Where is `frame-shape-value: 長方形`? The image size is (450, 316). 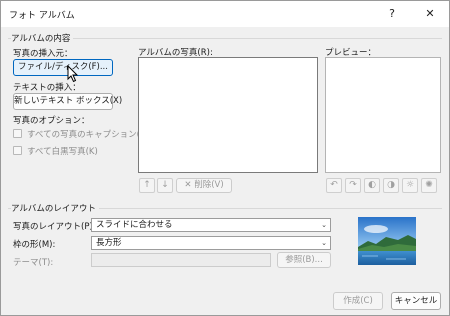 frame-shape-value: 長方形 is located at coordinates (109, 243).